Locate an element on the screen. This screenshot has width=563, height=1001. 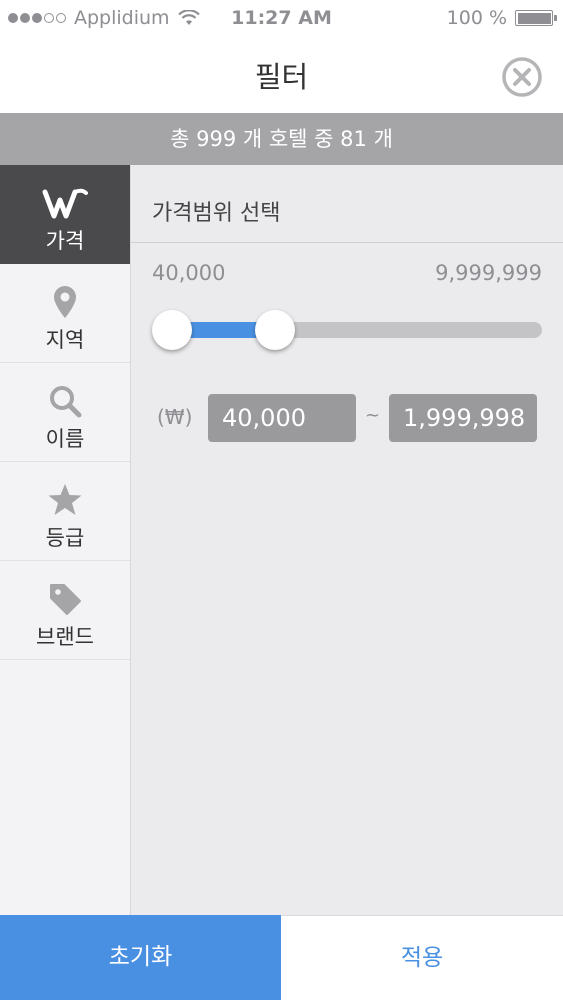
currency-label: (₩) is located at coordinates (175, 417).